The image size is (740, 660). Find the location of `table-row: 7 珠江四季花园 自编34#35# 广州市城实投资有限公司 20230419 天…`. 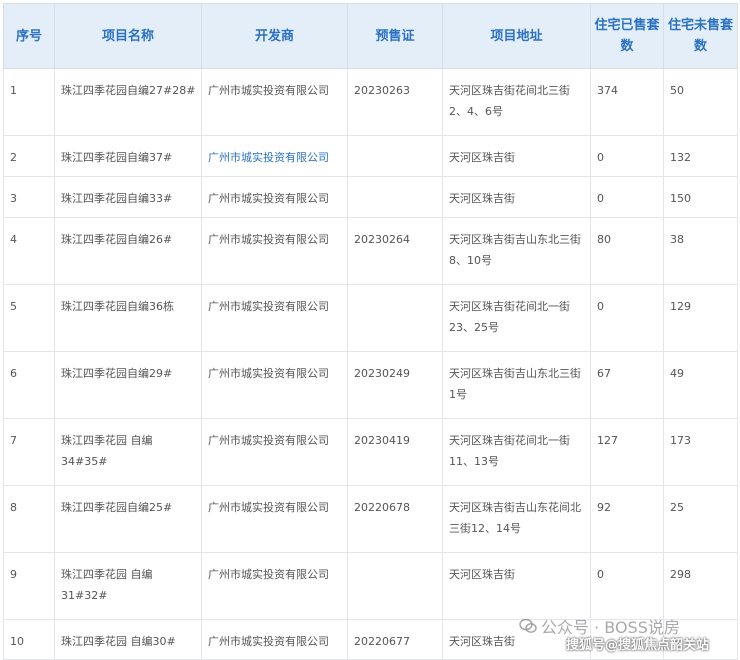

table-row: 7 珠江四季花园 自编34#35# 广州市城实投资有限公司 20230419 天… is located at coordinates (370, 452).